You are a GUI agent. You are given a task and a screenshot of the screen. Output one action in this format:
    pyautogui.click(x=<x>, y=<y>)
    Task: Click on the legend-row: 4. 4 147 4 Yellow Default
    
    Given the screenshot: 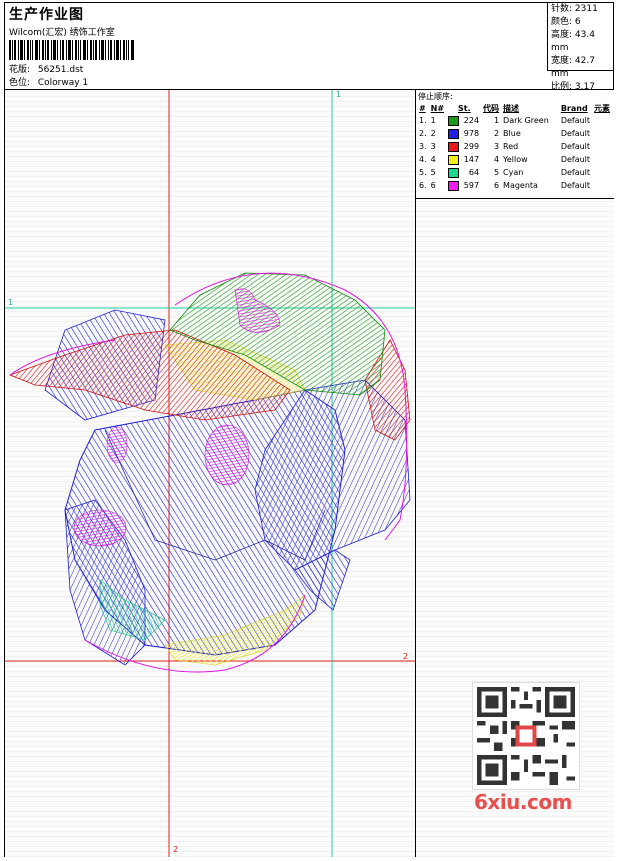 What is the action you would take?
    pyautogui.click(x=514, y=159)
    